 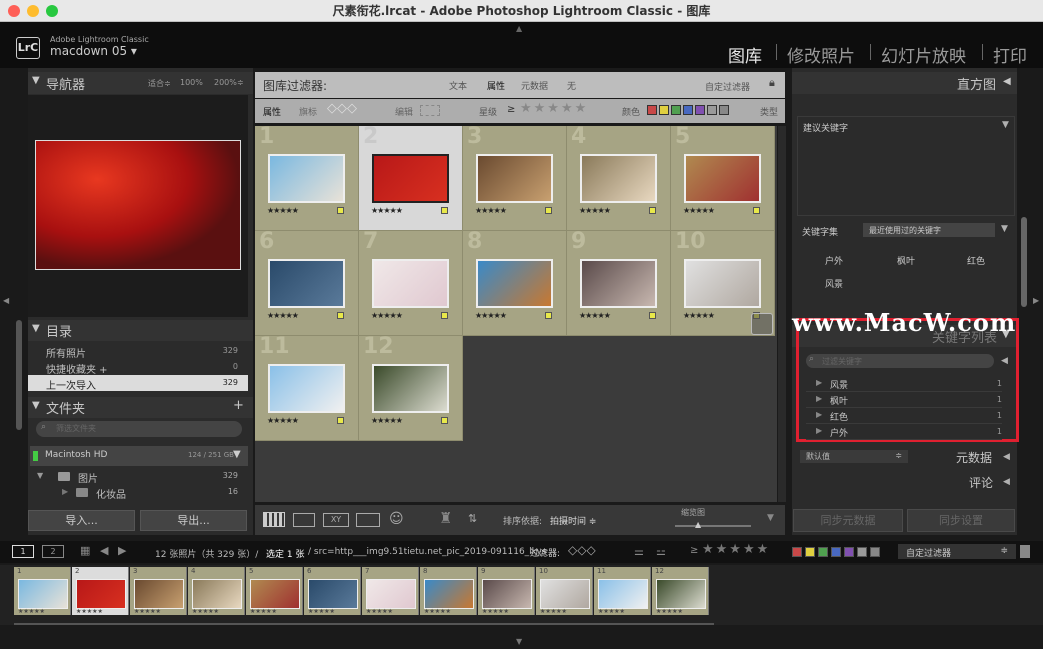 I want to click on navigator-header: ▼ 导航器 适合≑ 100% 200%≑, so click(x=140, y=83).